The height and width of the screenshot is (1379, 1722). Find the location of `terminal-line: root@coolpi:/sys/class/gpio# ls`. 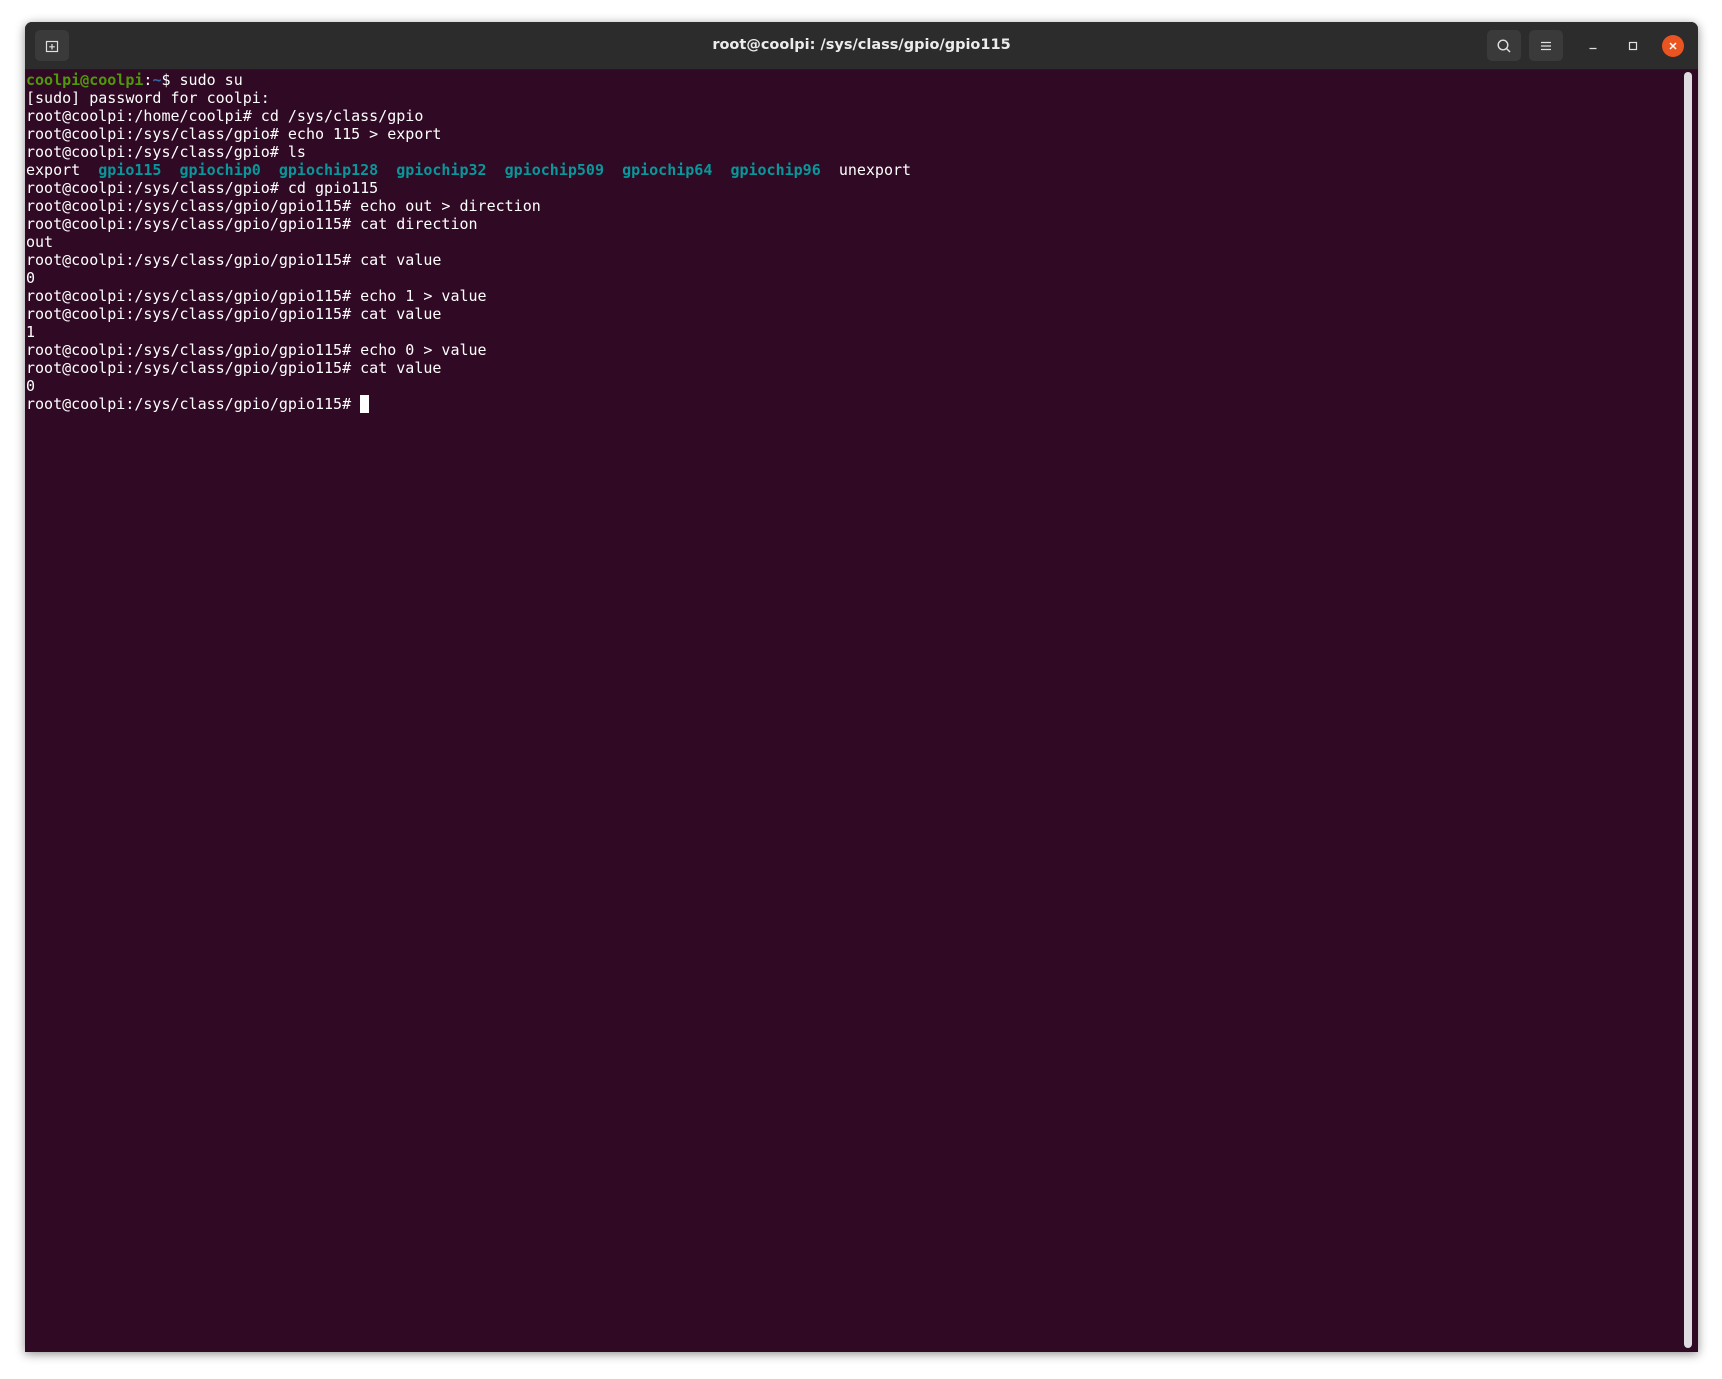

terminal-line: root@coolpi:/sys/class/gpio# ls is located at coordinates (166, 152).